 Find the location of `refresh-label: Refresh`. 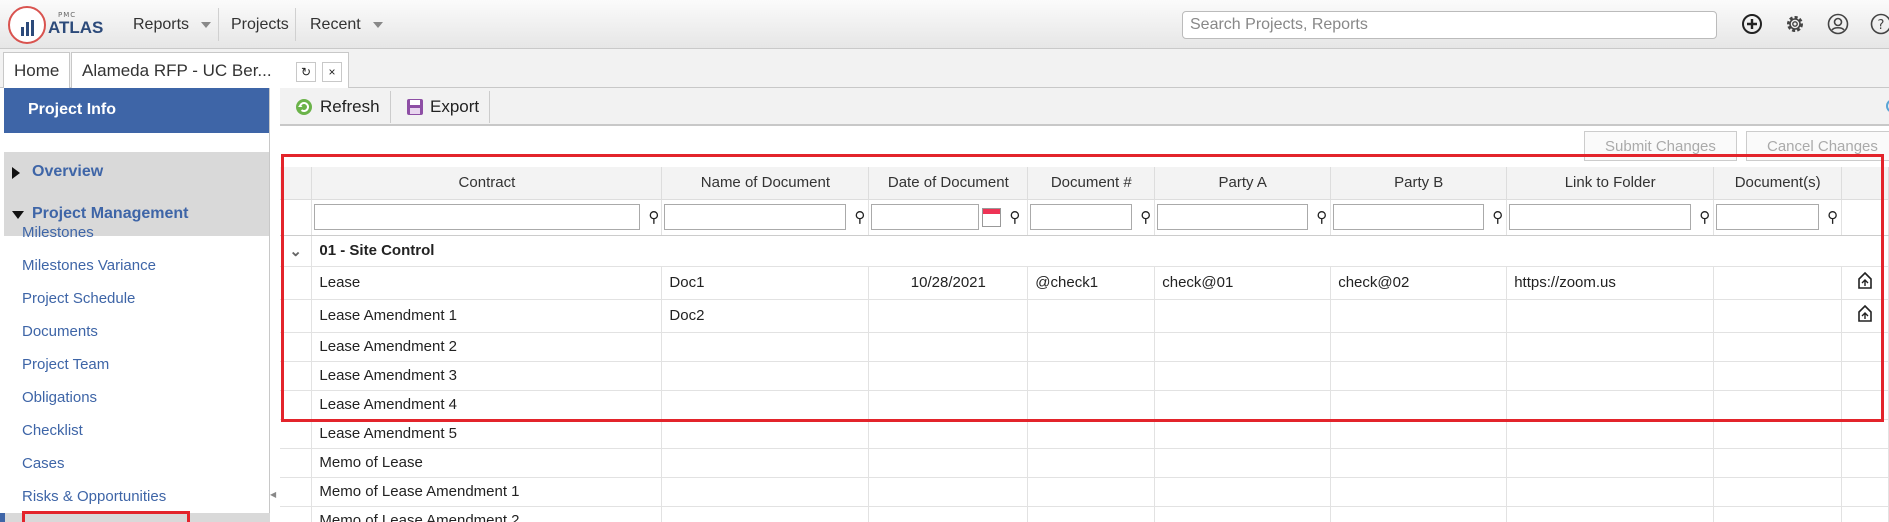

refresh-label: Refresh is located at coordinates (350, 106).